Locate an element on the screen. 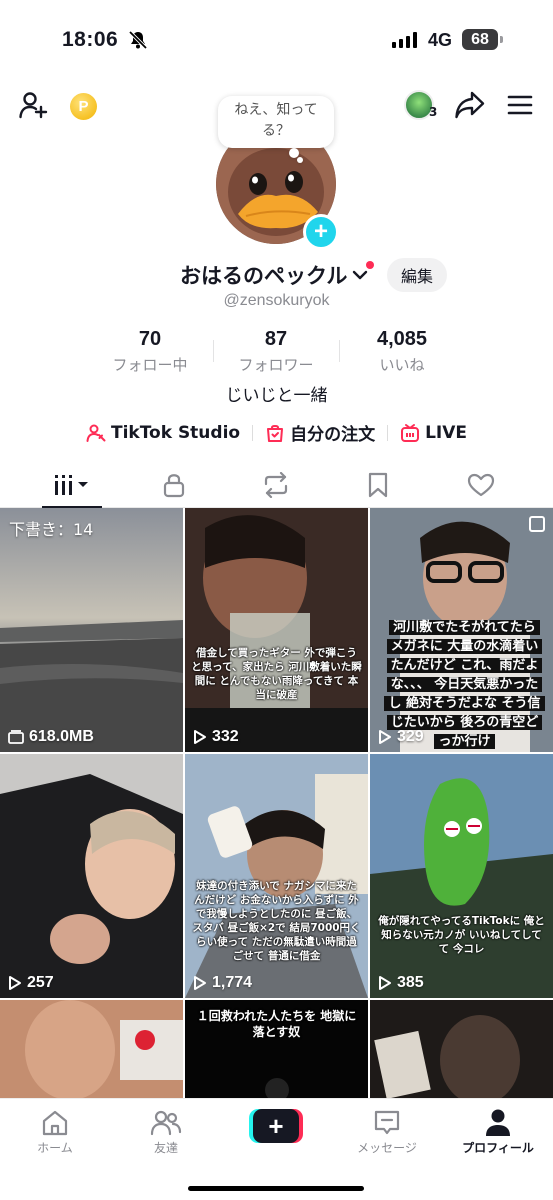 This screenshot has height=1200, width=553. view-count: 385 is located at coordinates (401, 983).